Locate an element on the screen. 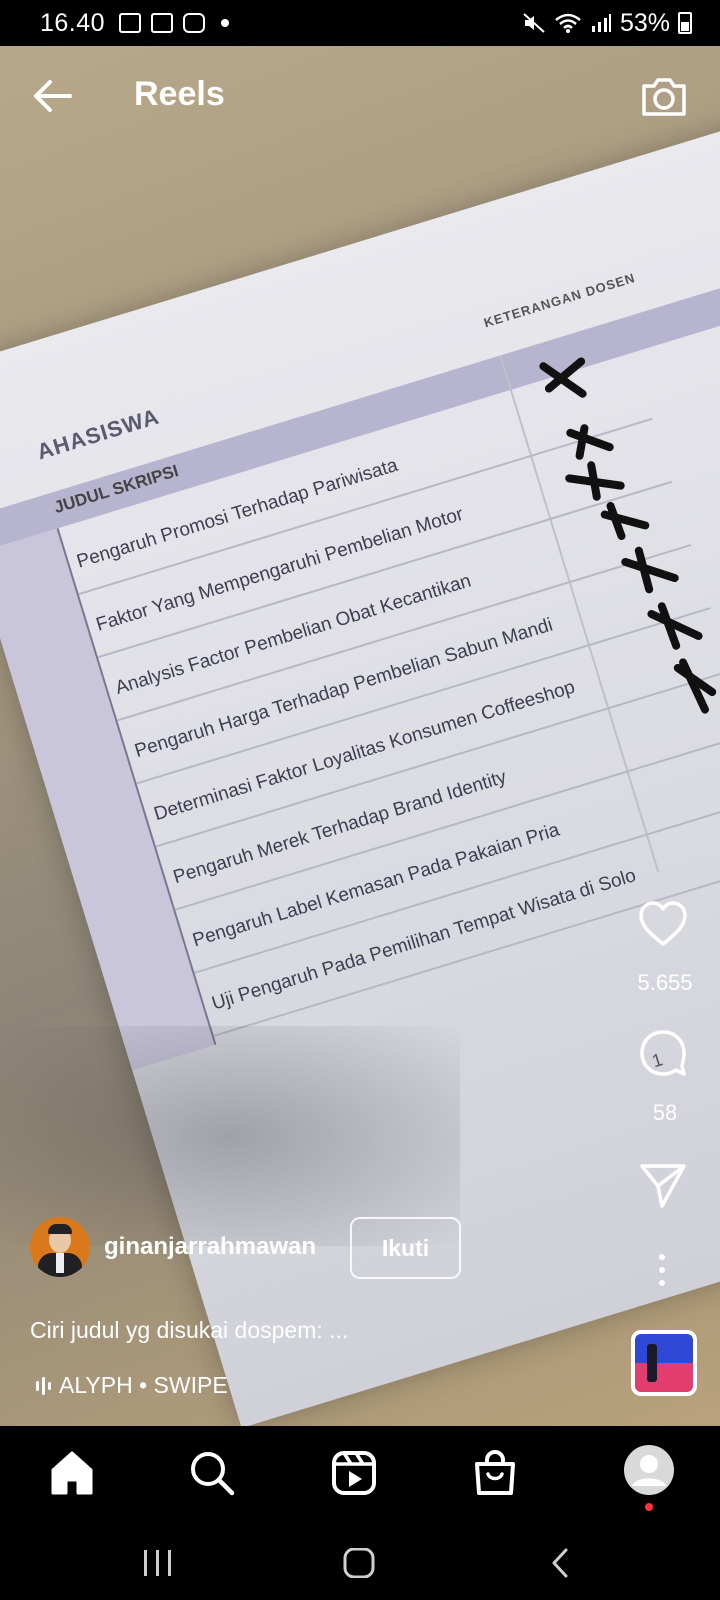 Image resolution: width=720 pixels, height=1600 pixels. home-circle-icon is located at coordinates (359, 1563).